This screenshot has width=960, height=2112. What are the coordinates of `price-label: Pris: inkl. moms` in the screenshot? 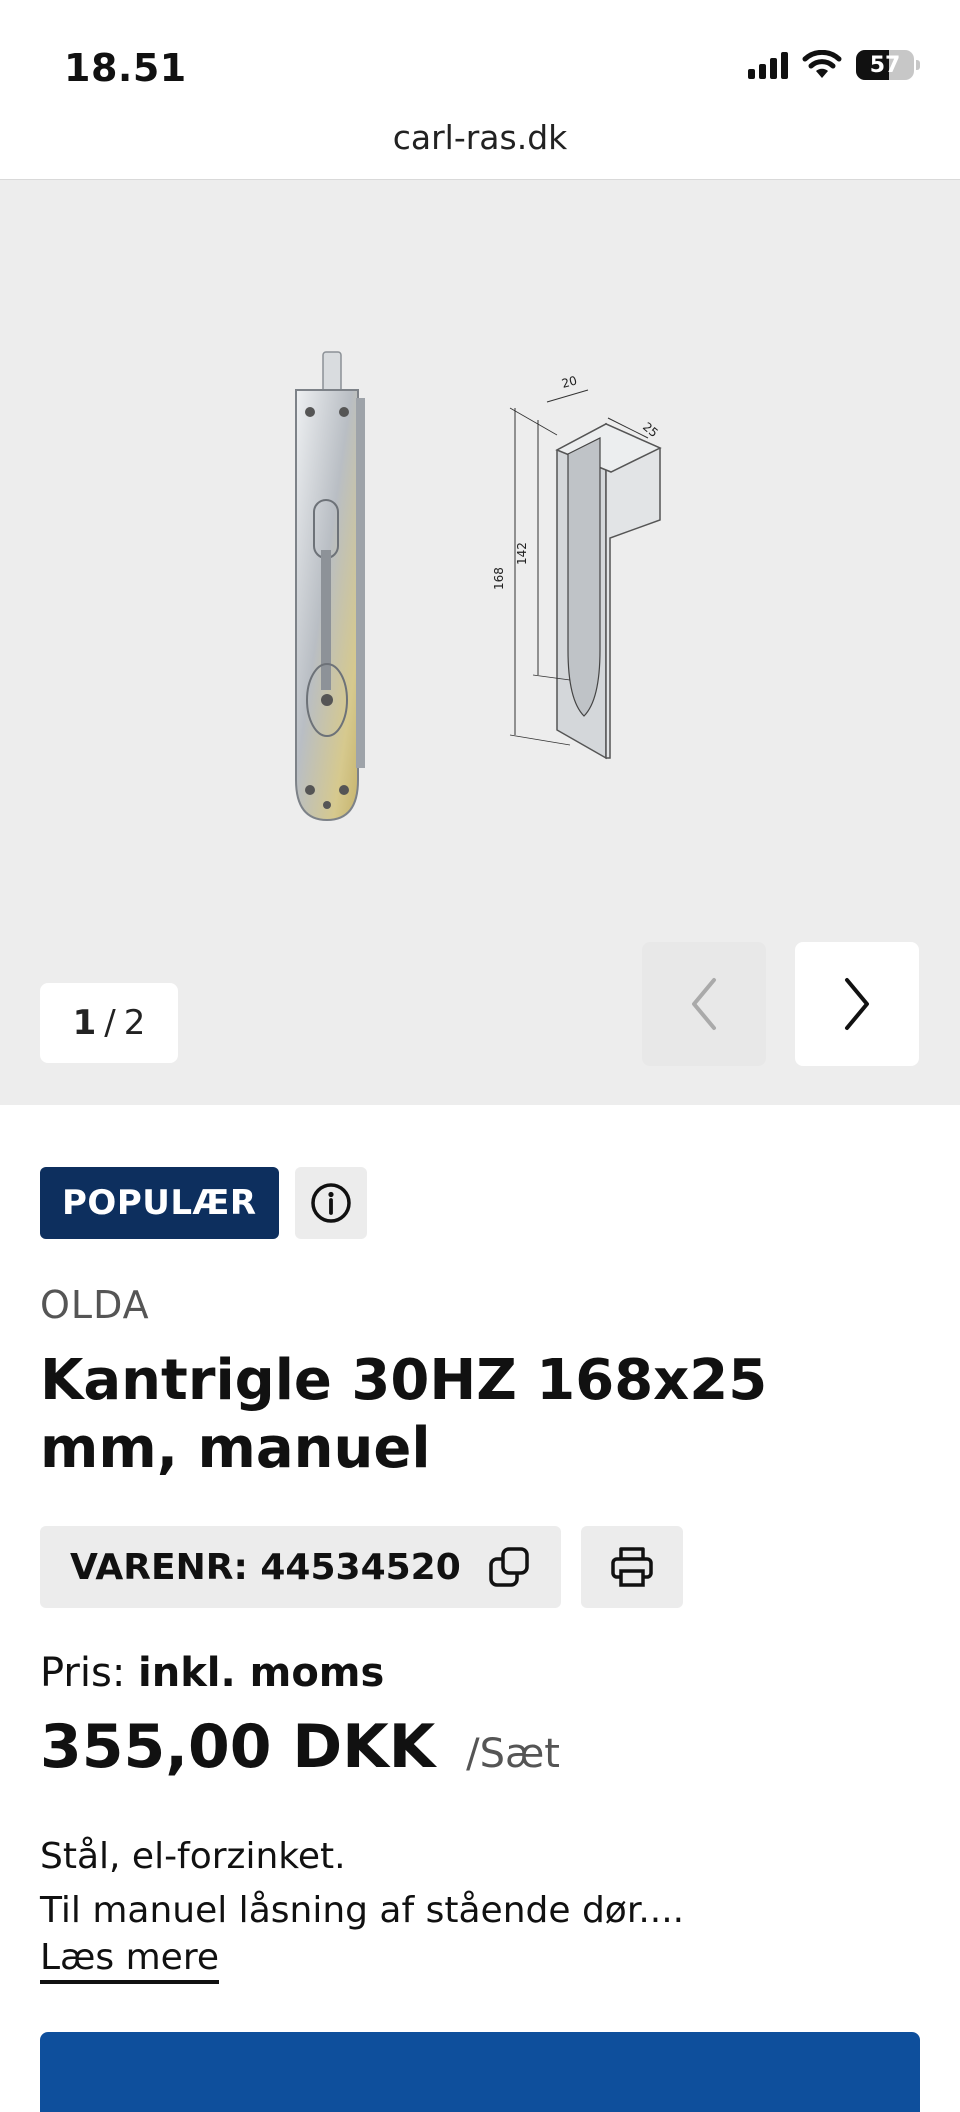 It's located at (212, 1673).